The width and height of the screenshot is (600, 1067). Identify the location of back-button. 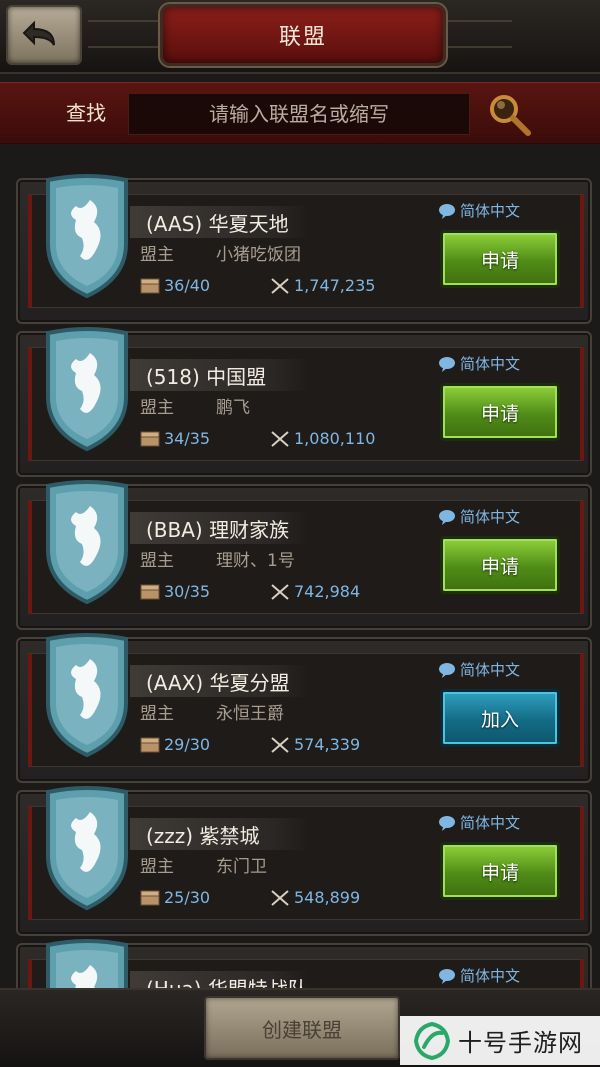
(44, 35).